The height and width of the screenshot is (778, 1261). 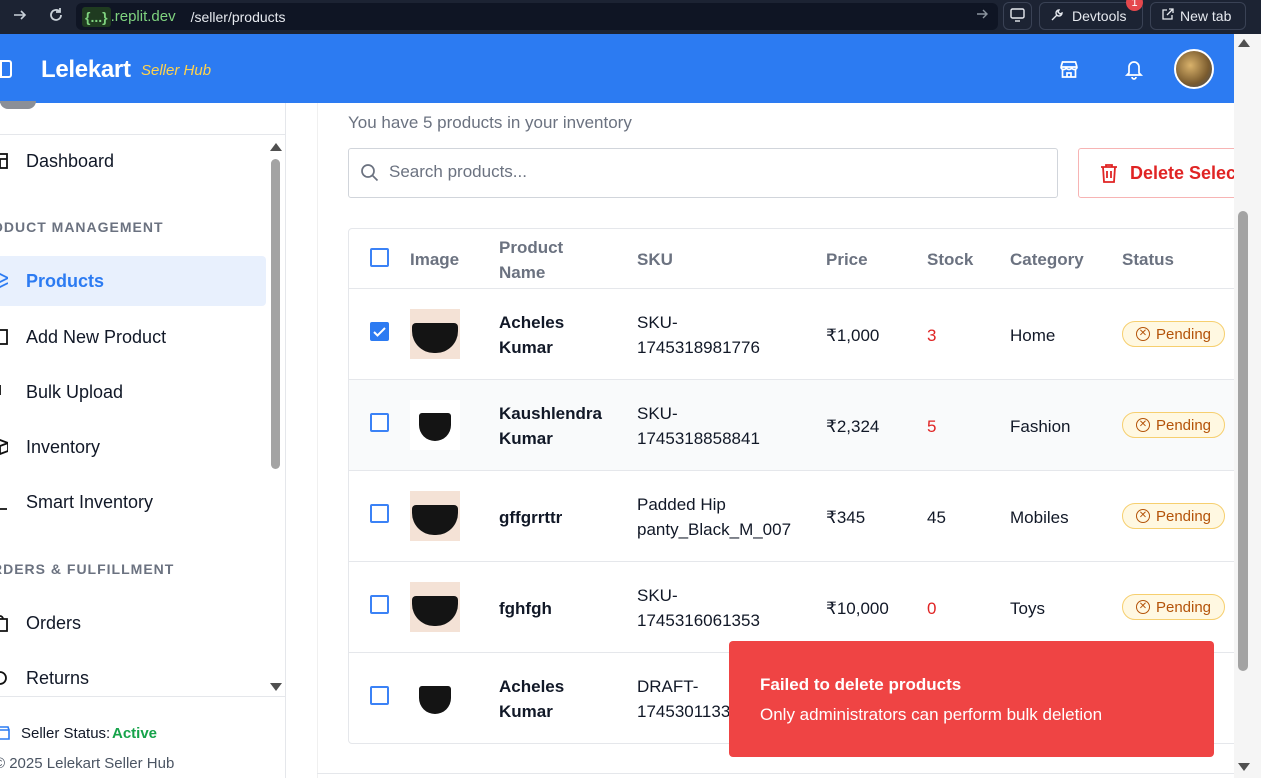 I want to click on store-icon, so click(x=1069, y=69).